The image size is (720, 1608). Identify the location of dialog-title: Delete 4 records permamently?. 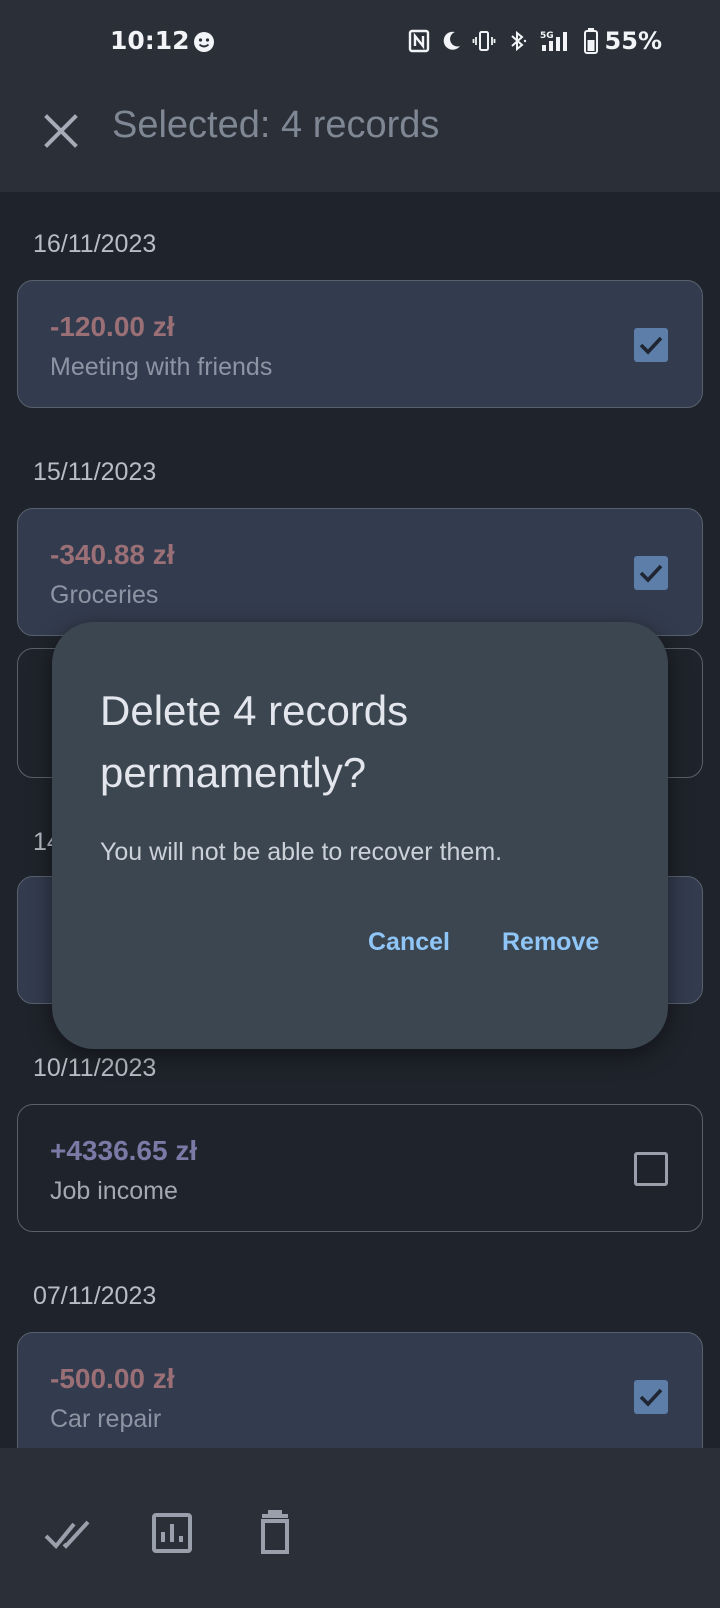
(254, 741).